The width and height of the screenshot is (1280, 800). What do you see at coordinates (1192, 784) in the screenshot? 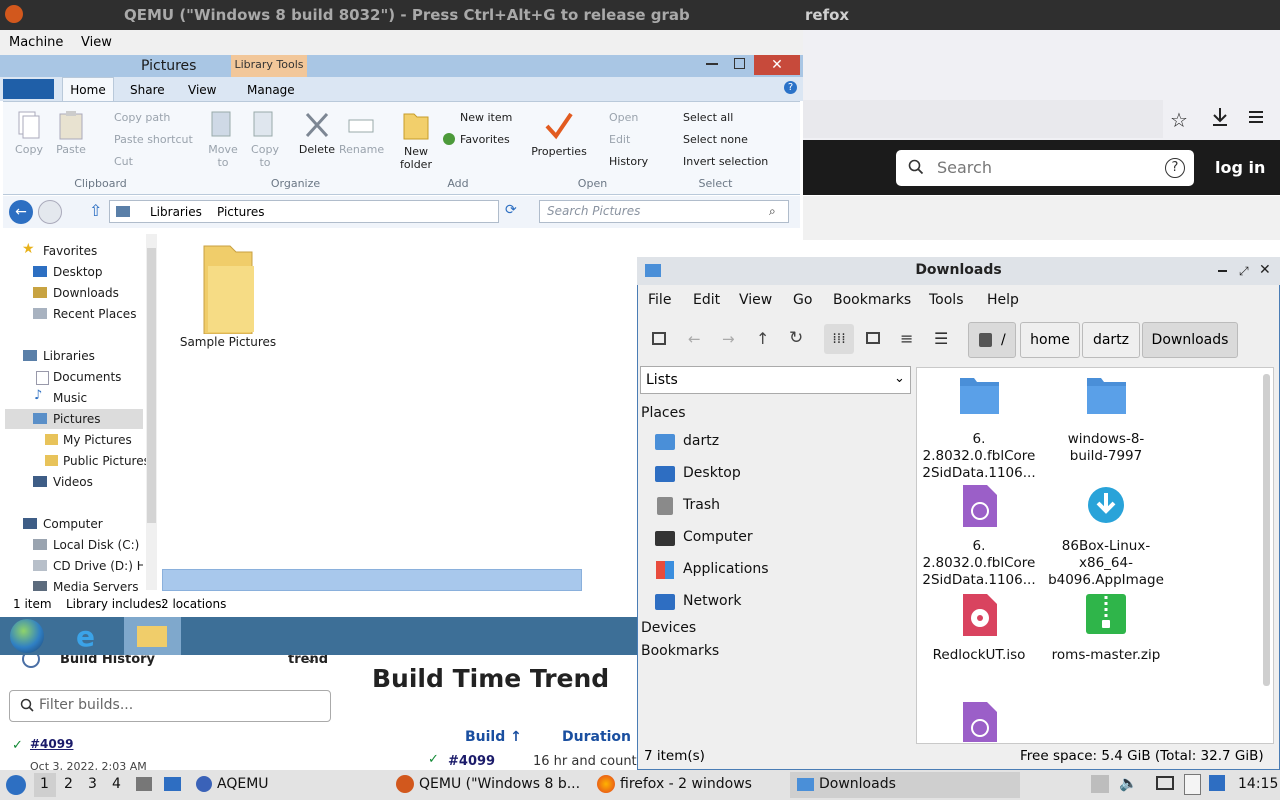
I see `clipboard-icon` at bounding box center [1192, 784].